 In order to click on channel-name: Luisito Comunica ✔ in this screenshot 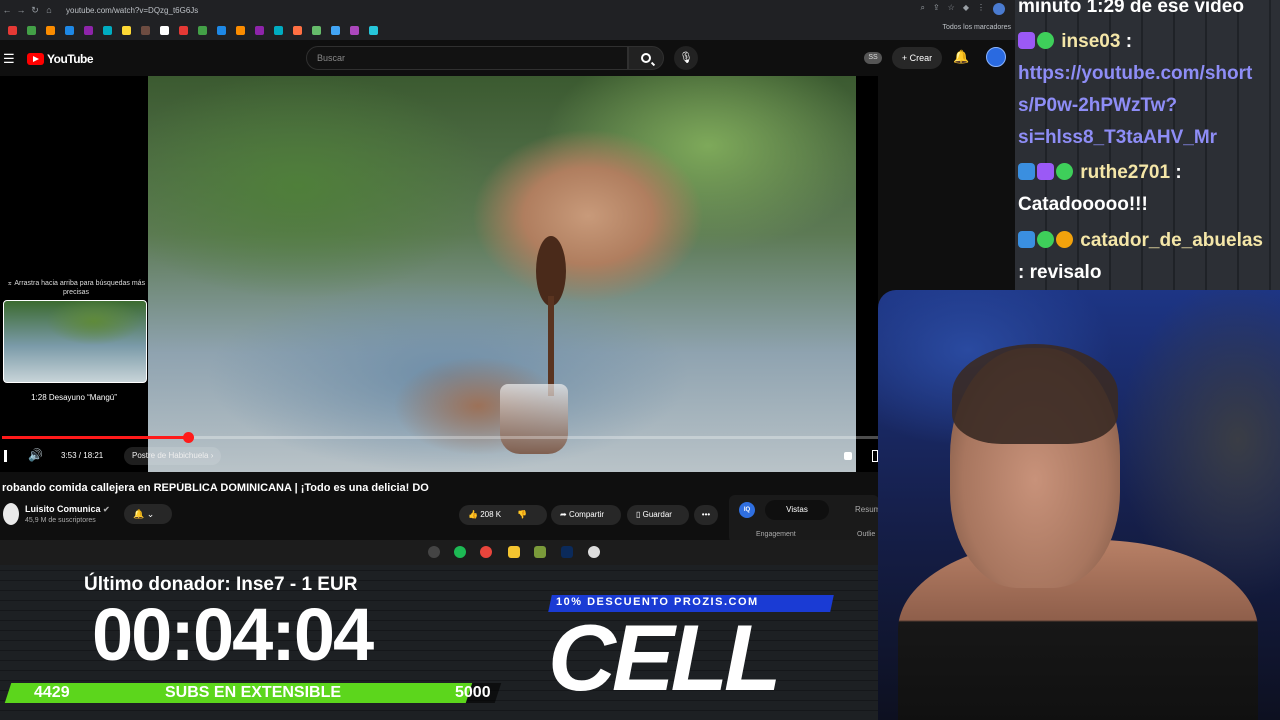, I will do `click(67, 509)`.